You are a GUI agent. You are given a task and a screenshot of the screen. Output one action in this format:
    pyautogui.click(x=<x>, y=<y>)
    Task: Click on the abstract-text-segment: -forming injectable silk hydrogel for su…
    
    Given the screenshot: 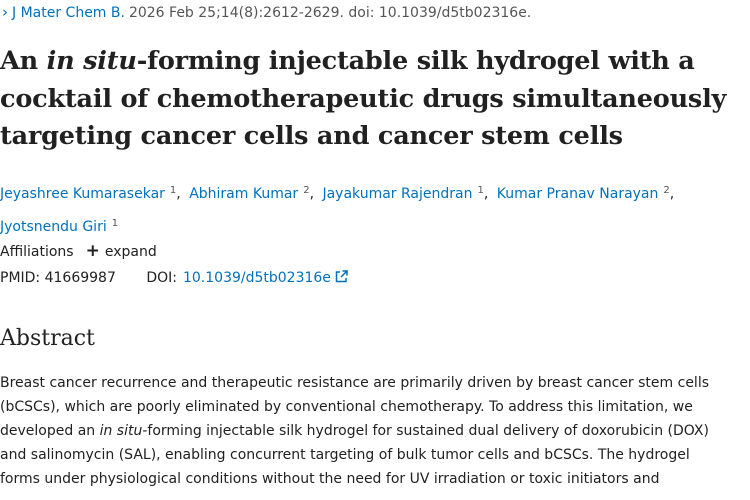 What is the action you would take?
    pyautogui.click(x=425, y=431)
    